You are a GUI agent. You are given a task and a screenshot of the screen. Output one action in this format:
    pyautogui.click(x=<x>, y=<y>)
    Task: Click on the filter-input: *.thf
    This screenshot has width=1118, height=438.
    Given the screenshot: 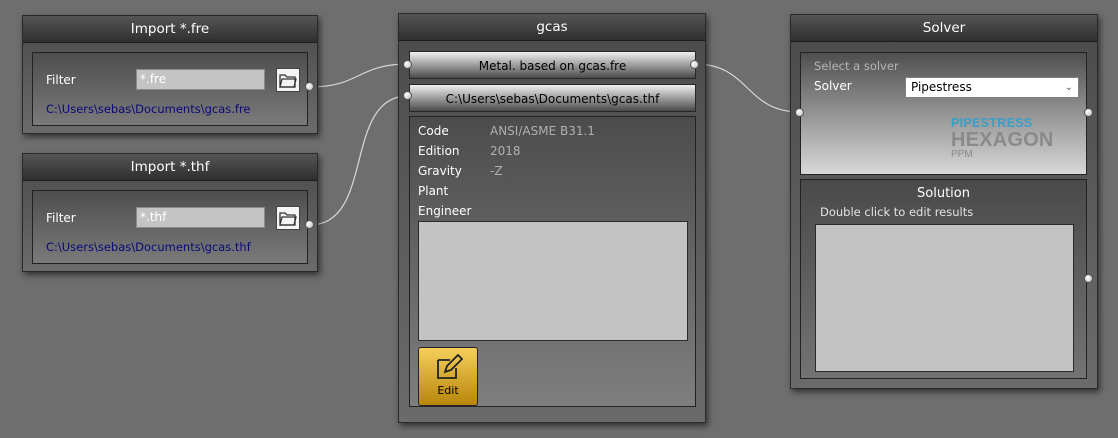 What is the action you would take?
    pyautogui.click(x=200, y=217)
    